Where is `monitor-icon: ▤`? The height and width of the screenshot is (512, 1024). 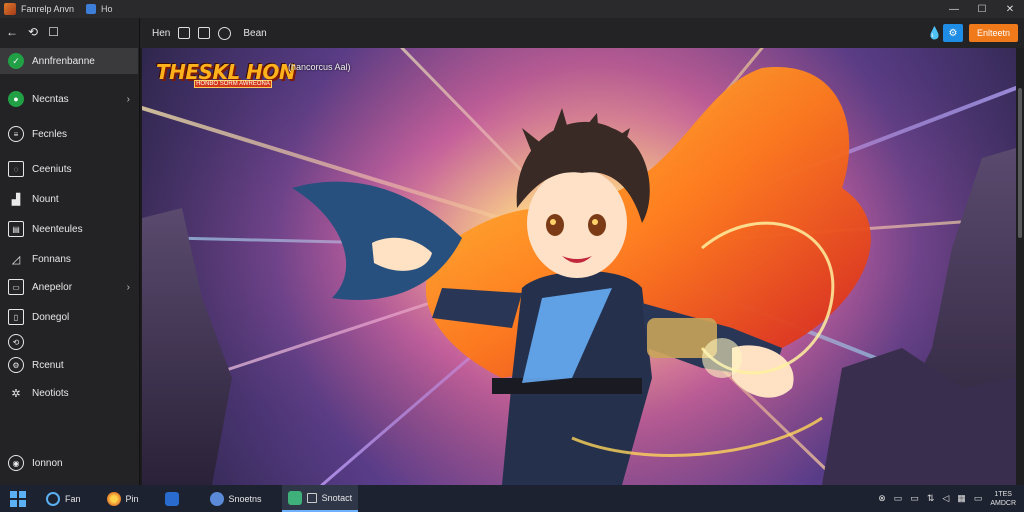
monitor-icon: ▤ is located at coordinates (16, 229).